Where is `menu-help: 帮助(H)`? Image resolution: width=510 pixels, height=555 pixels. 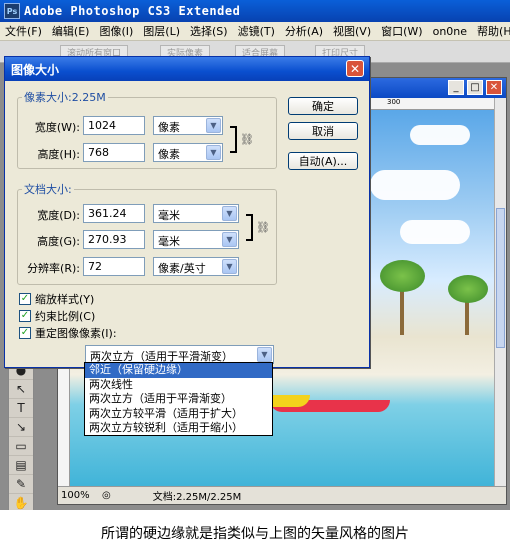
menu-help: 帮助(H) is located at coordinates (491, 31).